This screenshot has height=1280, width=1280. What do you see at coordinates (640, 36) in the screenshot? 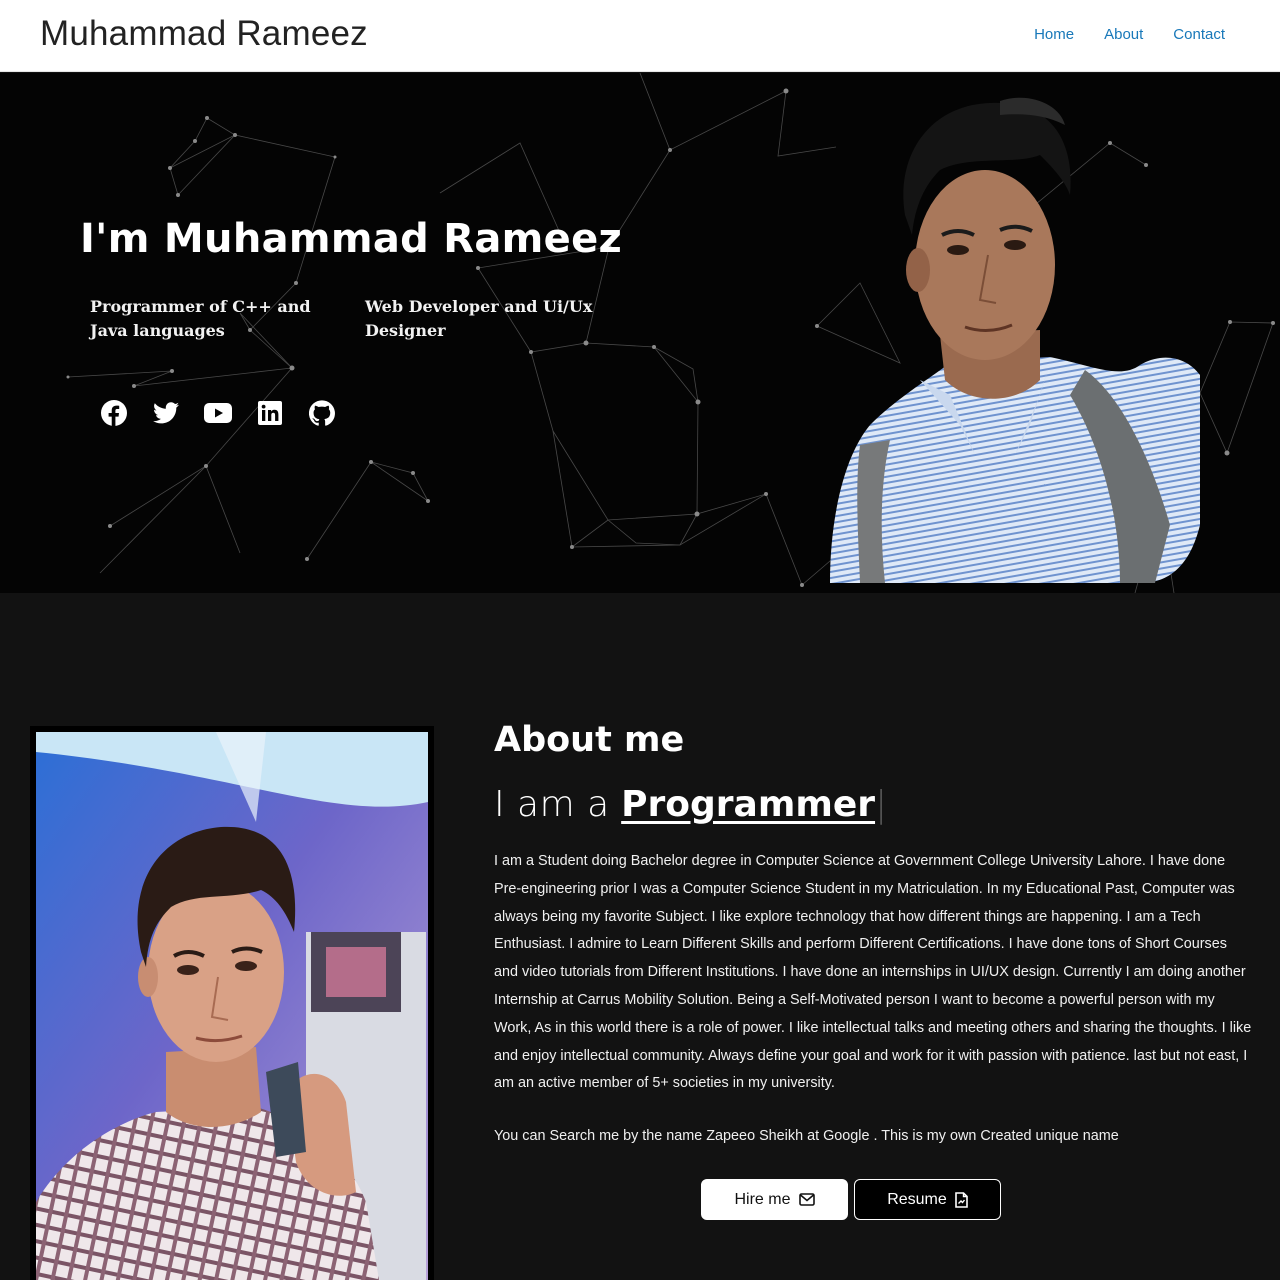
I see `site-header: Muhammad Rameez Home About Contact` at bounding box center [640, 36].